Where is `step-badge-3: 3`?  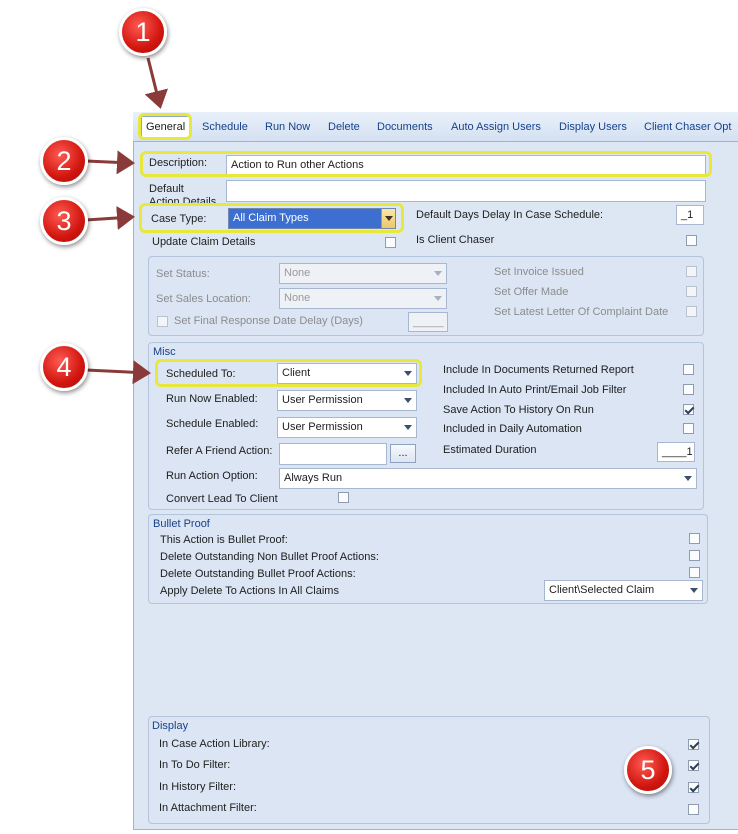
step-badge-3: 3 is located at coordinates (64, 221).